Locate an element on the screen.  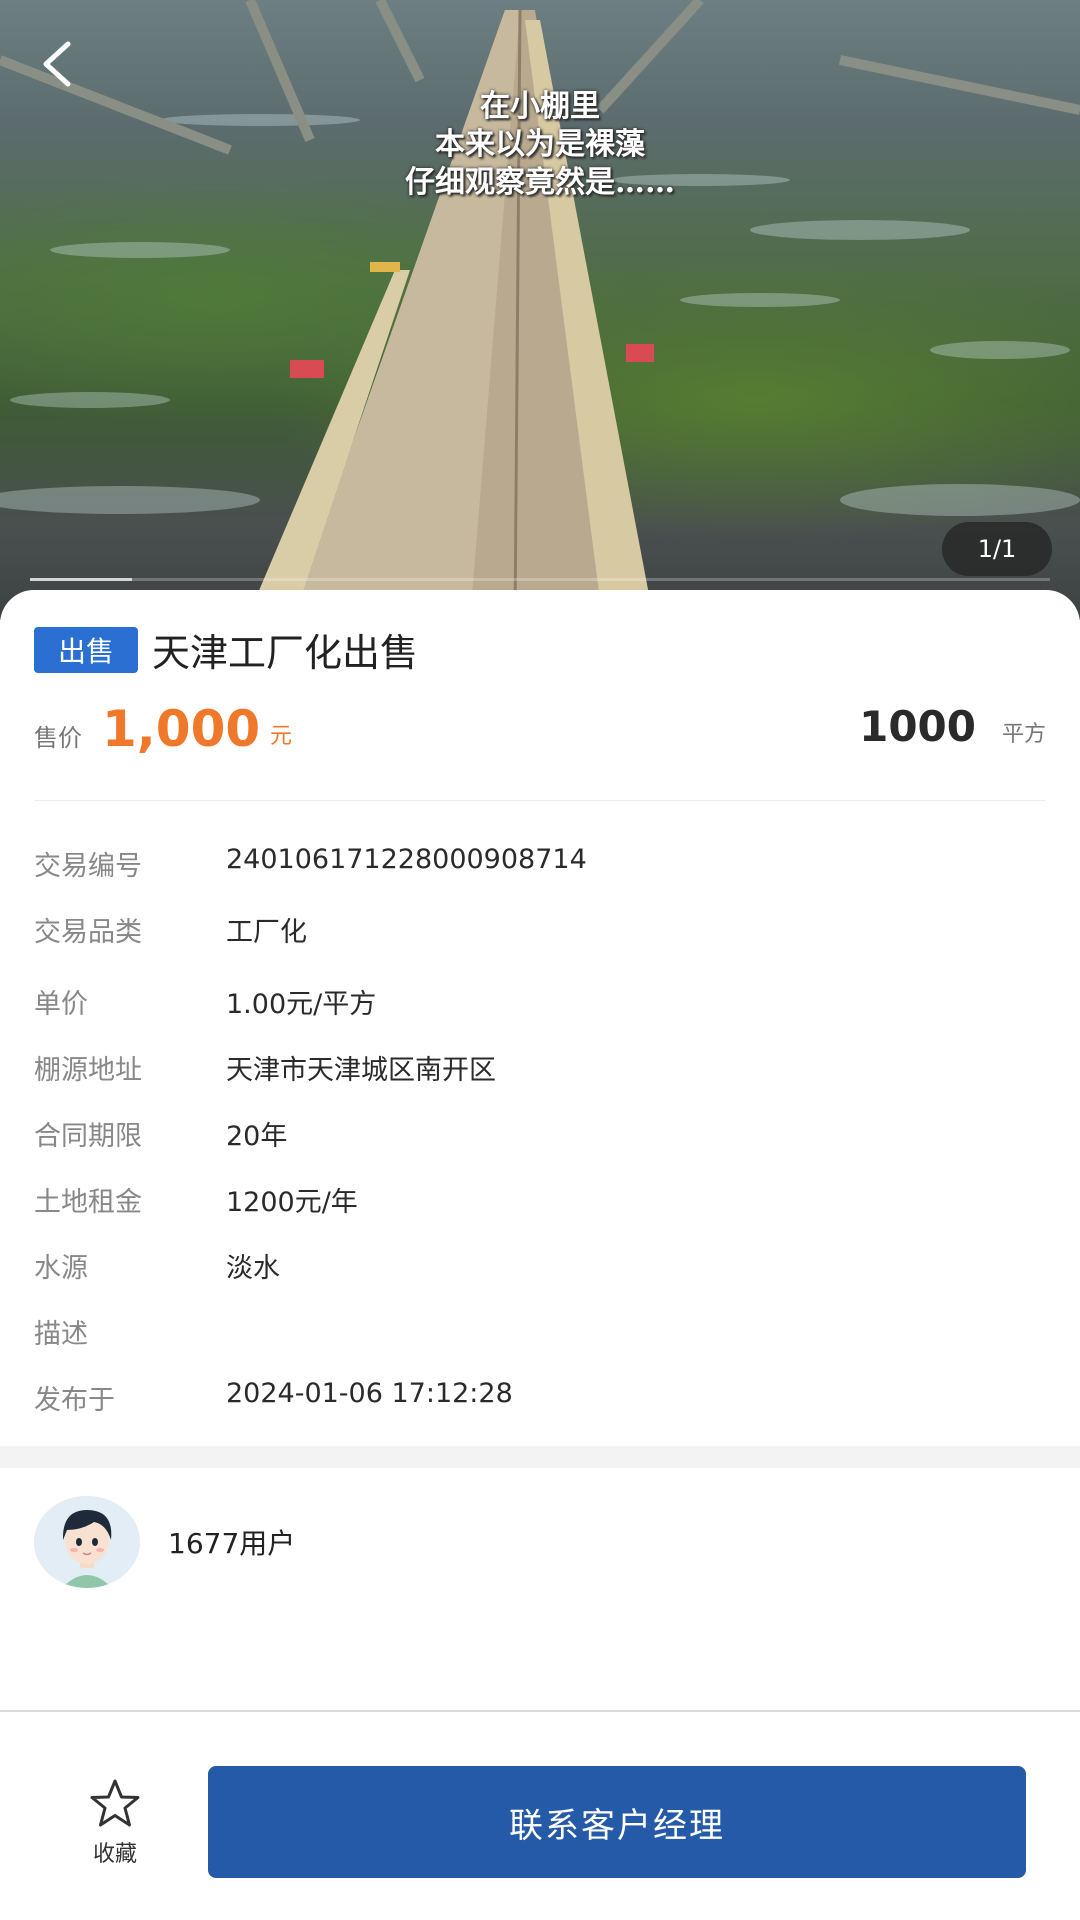
area-unit: 平方 is located at coordinates (1023, 734).